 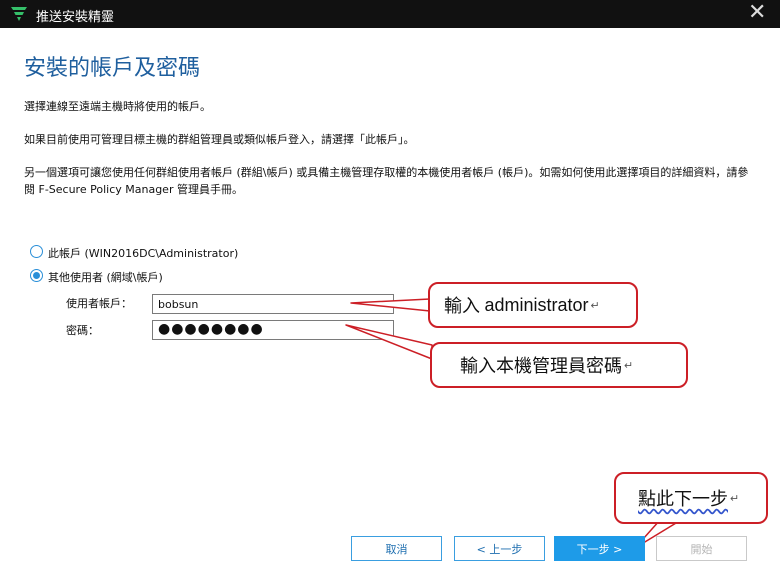 I want to click on back-button: < 上一步, so click(x=499, y=548).